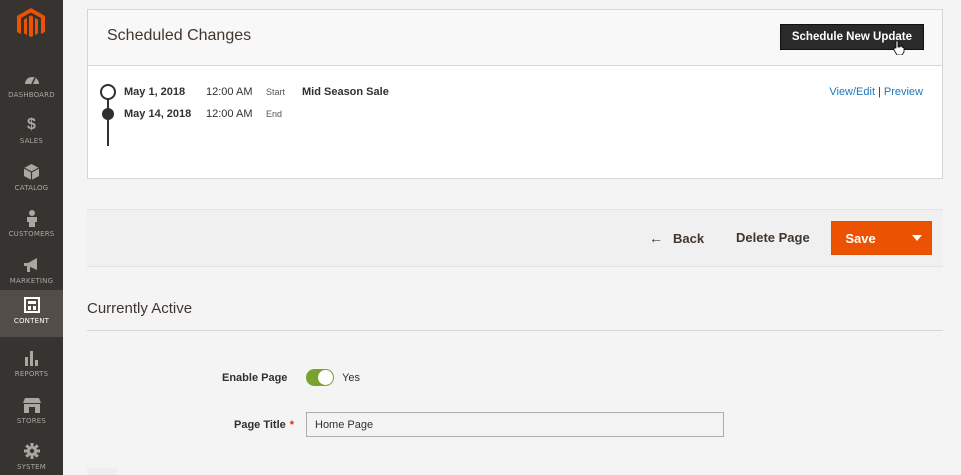 The image size is (961, 475). Describe the element at coordinates (852, 92) in the screenshot. I see `view-edit-link: View/Edit` at that location.